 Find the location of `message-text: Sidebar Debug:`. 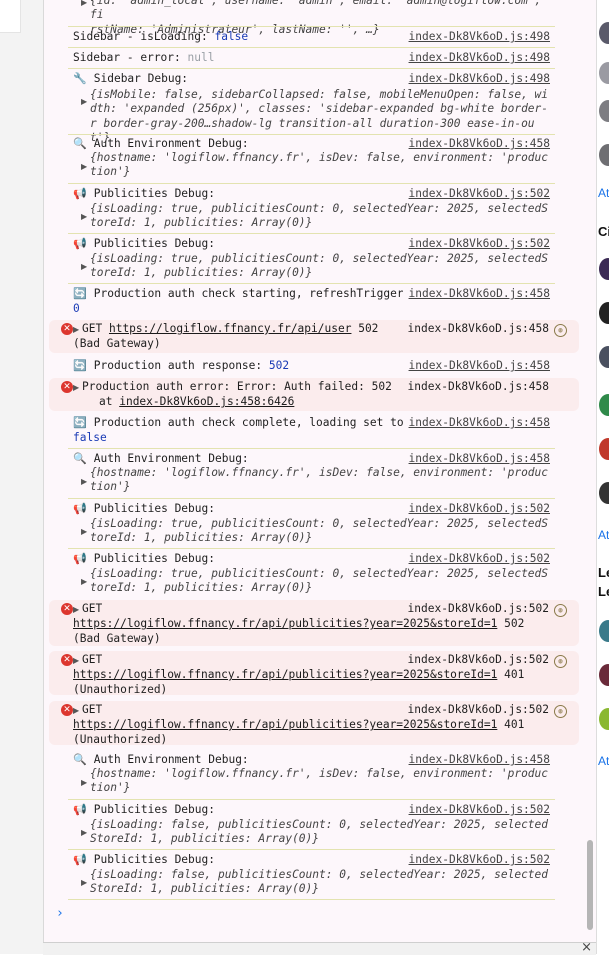

message-text: Sidebar Debug: is located at coordinates (141, 78).